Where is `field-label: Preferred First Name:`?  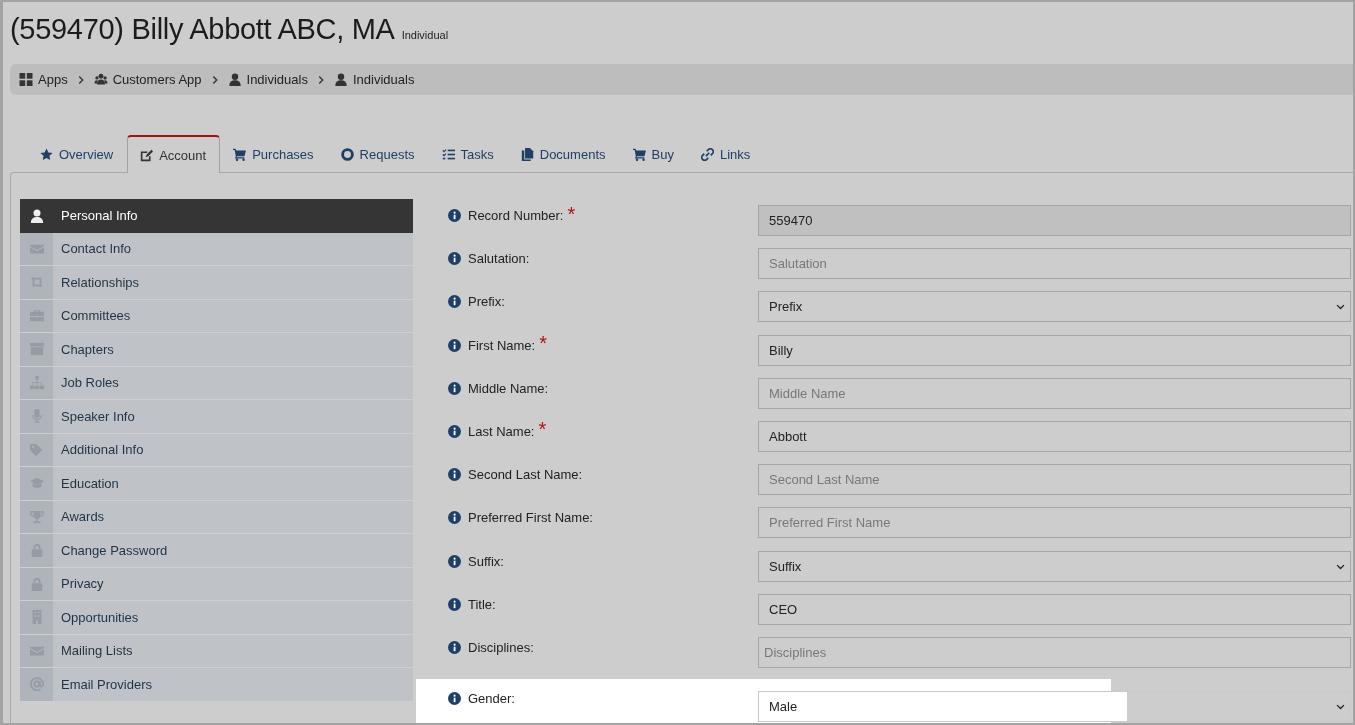 field-label: Preferred First Name: is located at coordinates (530, 518).